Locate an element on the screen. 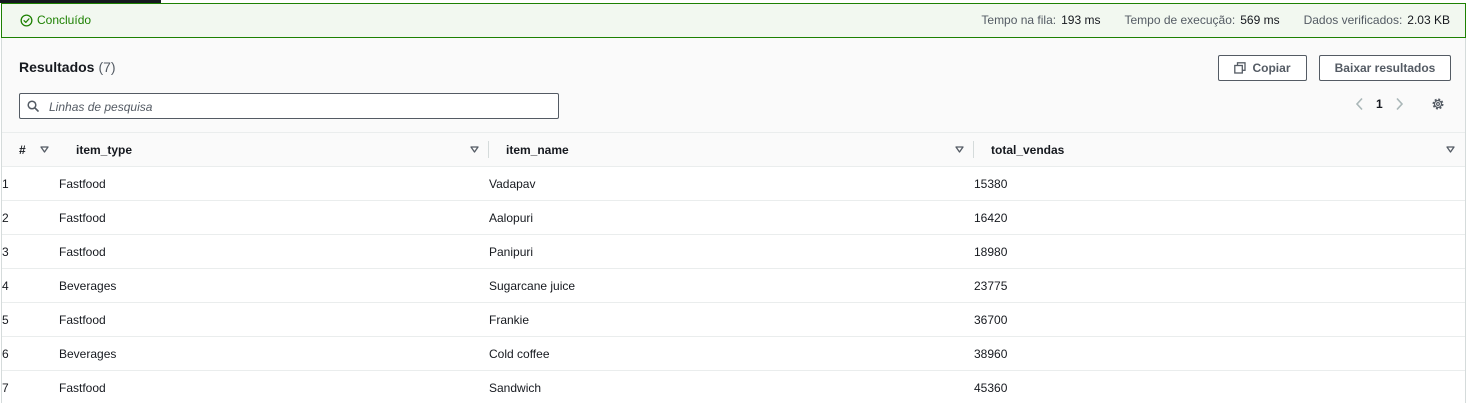 Image resolution: width=1473 pixels, height=406 pixels. status-completed: Concluído is located at coordinates (55, 20).